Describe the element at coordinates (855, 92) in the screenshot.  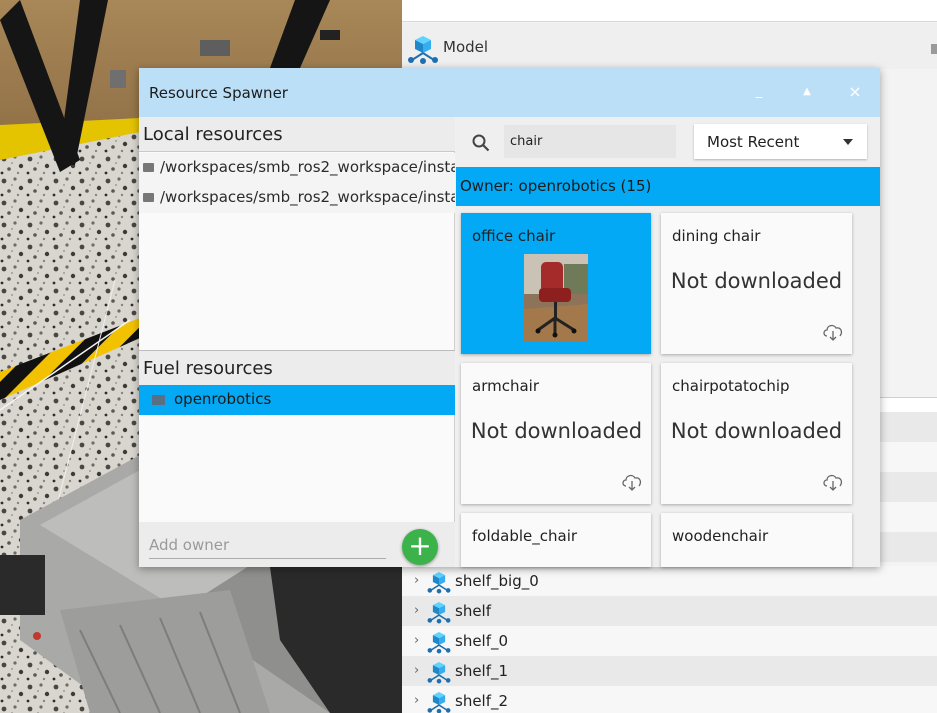
I see `close-button: ×` at that location.